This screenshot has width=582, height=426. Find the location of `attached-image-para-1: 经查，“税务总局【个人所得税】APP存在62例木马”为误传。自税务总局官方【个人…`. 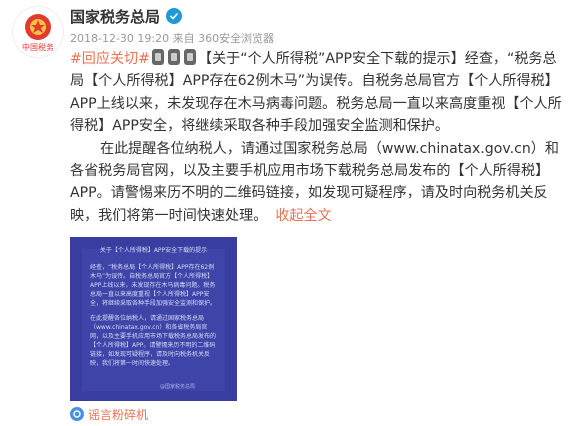

attached-image-para-1: 经查，“税务总局【个人所得税】APP存在62例木马”为误传。自税务总局官方【个人… is located at coordinates (153, 285).